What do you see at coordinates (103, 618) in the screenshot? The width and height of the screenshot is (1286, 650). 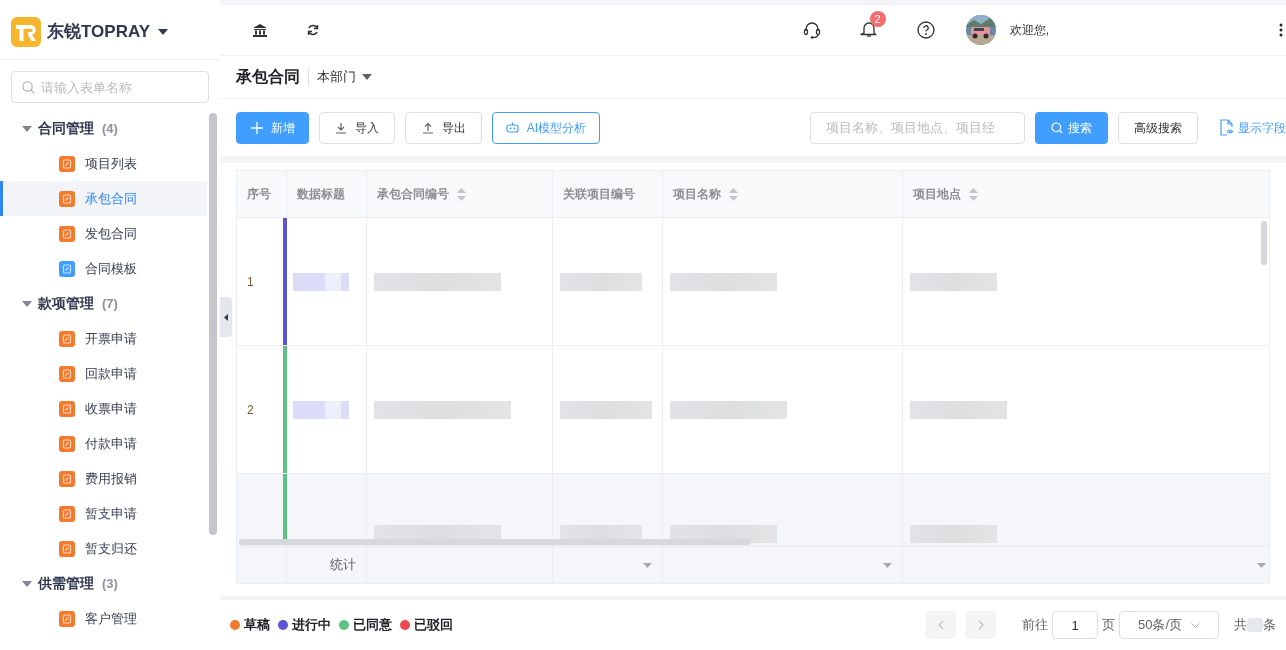 I see `tree-item: 客户管理` at bounding box center [103, 618].